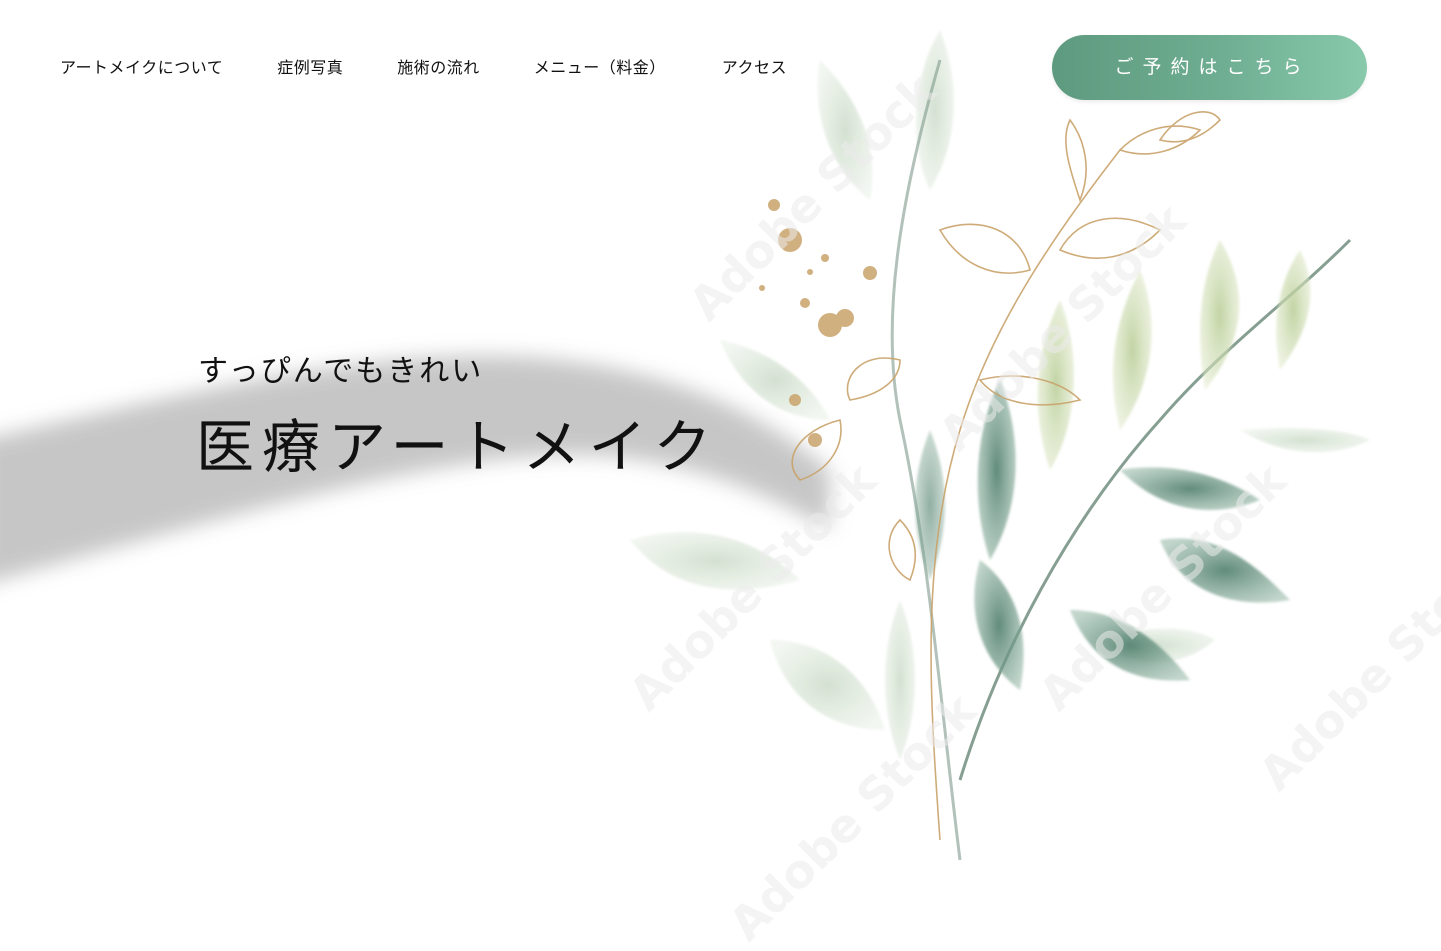  I want to click on hero-subtitle: すっぴんでもきれい, so click(341, 371).